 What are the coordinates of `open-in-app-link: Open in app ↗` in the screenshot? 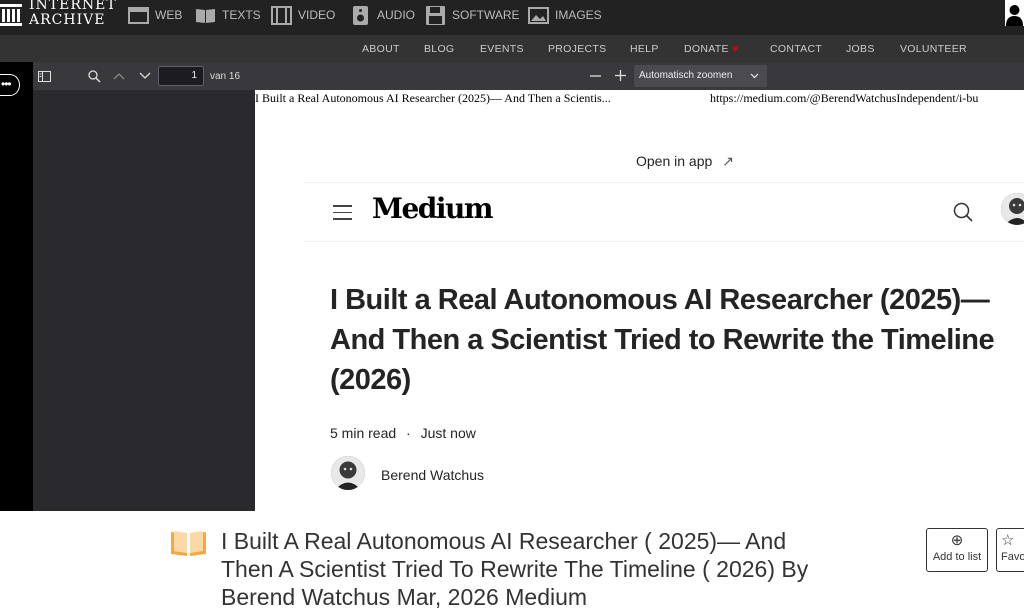 It's located at (685, 161).